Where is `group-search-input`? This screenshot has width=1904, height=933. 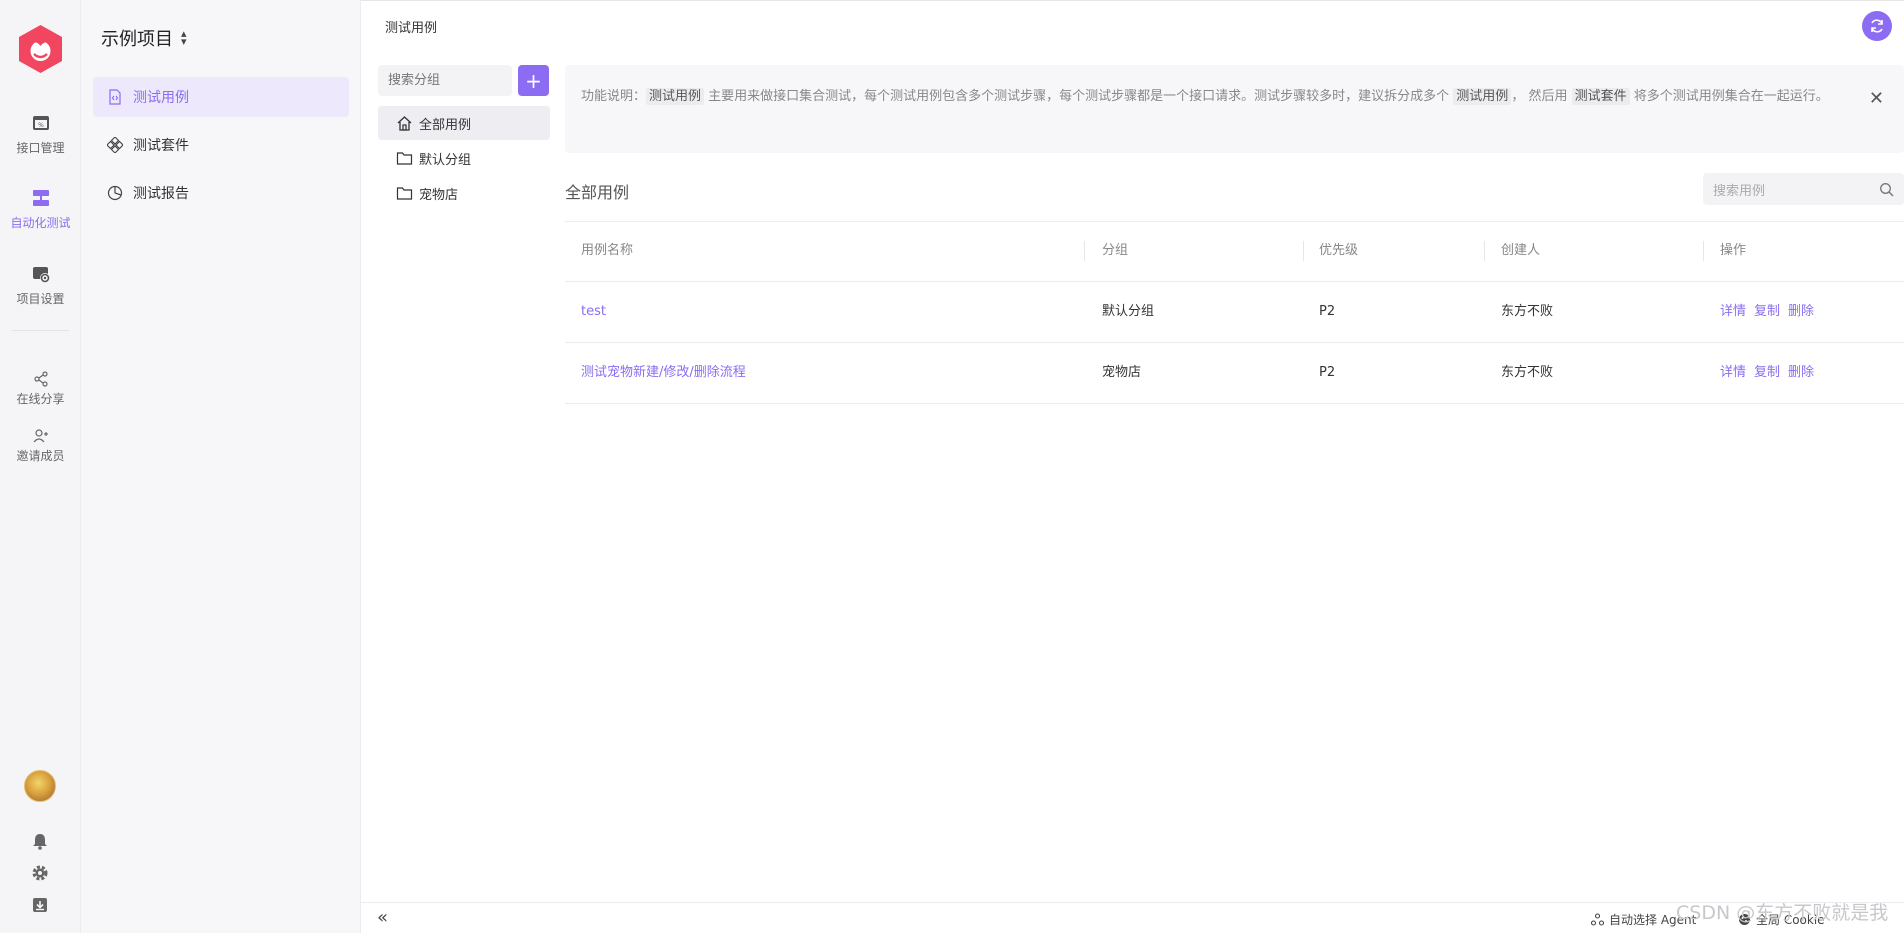
group-search-input is located at coordinates (445, 80).